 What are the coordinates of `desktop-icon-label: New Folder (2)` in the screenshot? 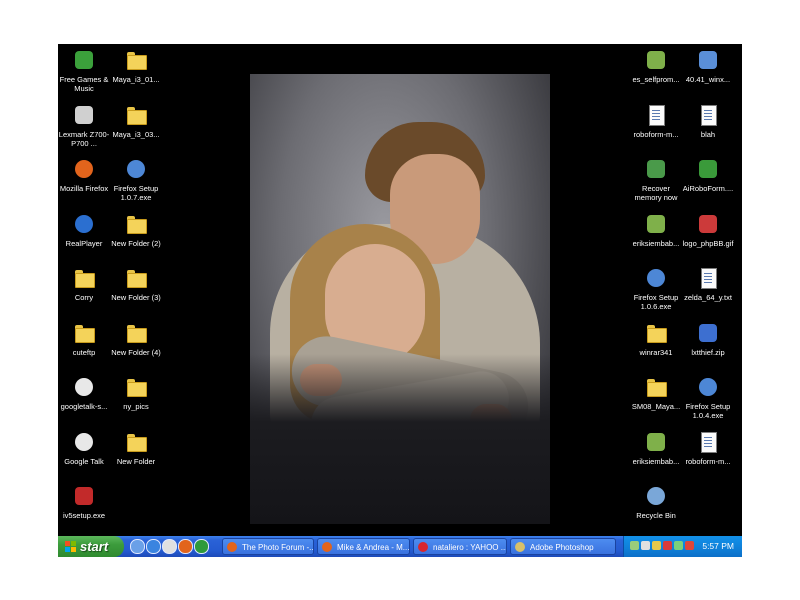 It's located at (136, 243).